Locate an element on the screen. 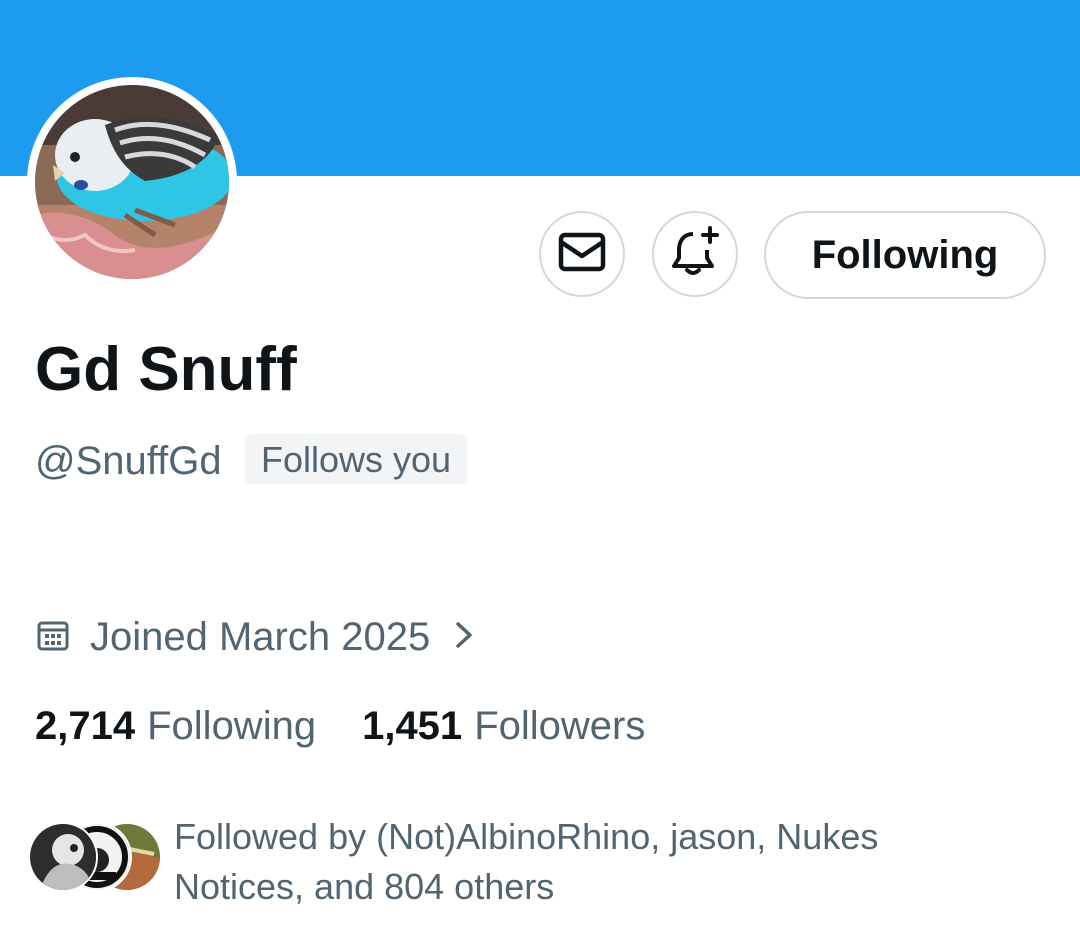 This screenshot has height=932, width=1080. chevron-right-icon is located at coordinates (453, 637).